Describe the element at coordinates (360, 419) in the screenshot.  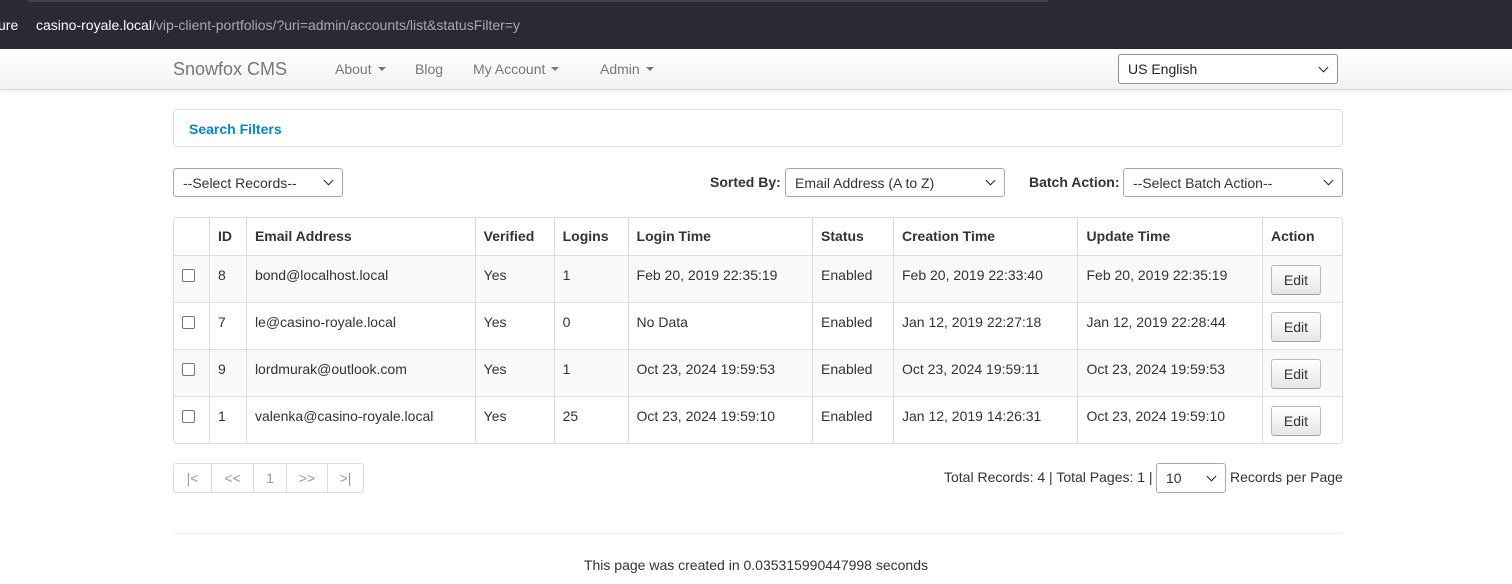
I see `cell-email: valenka@casino-royale.local` at that location.